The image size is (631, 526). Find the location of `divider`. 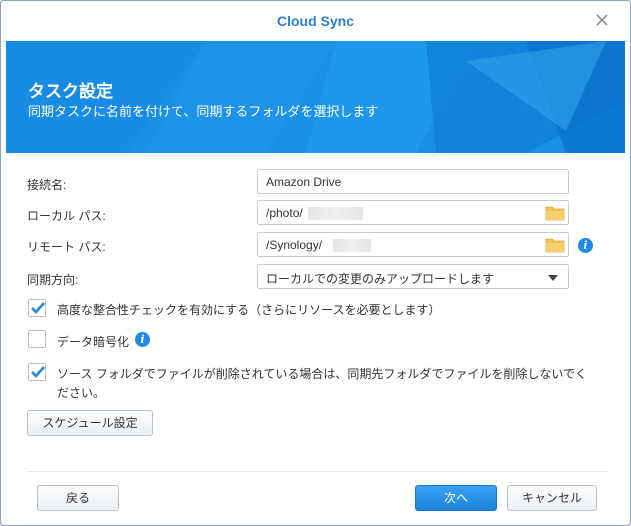

divider is located at coordinates (317, 471).